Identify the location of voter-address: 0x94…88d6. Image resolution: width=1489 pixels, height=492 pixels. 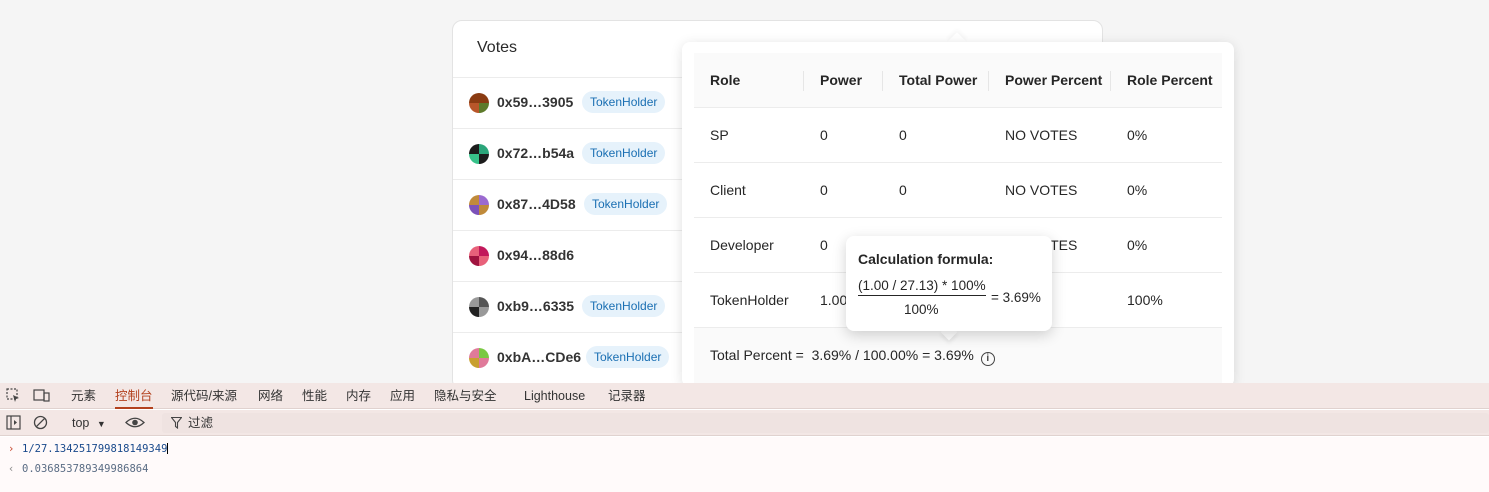
(535, 255).